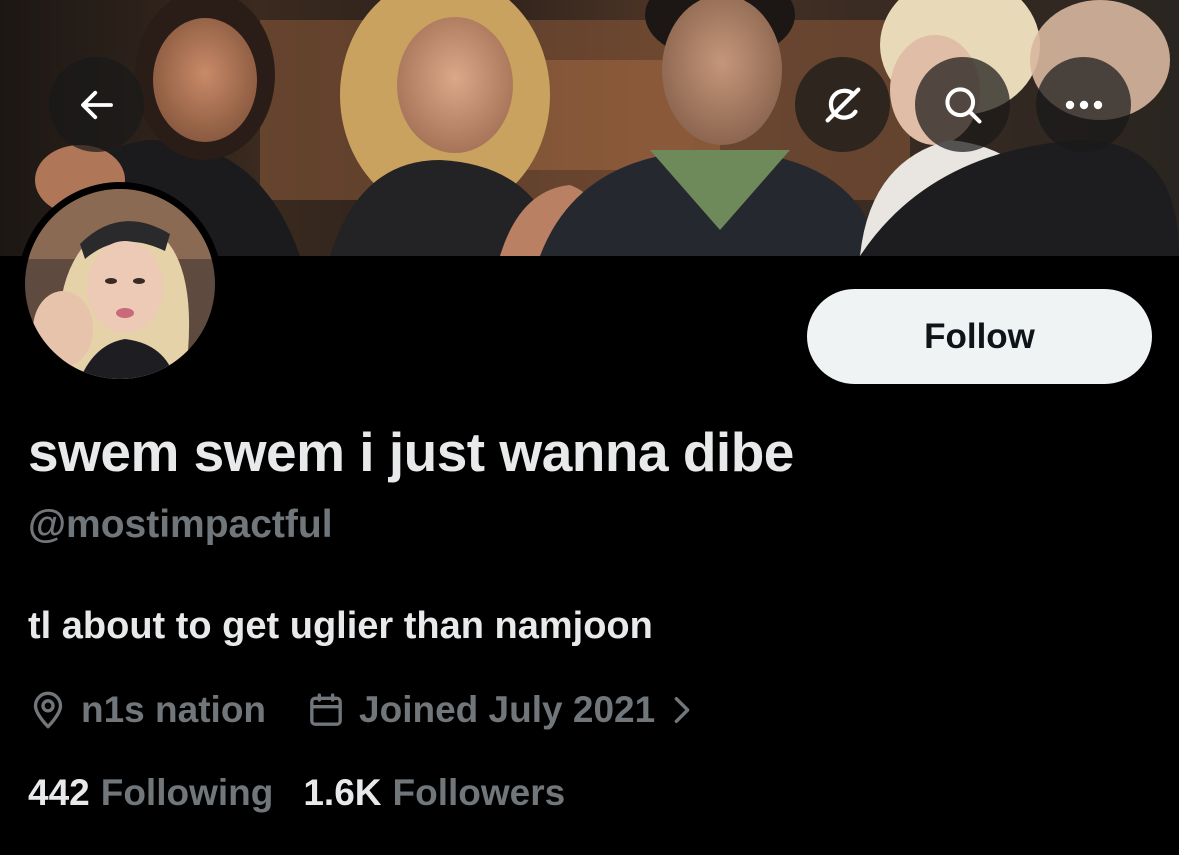 The image size is (1179, 855). I want to click on following-count: 442, so click(59, 792).